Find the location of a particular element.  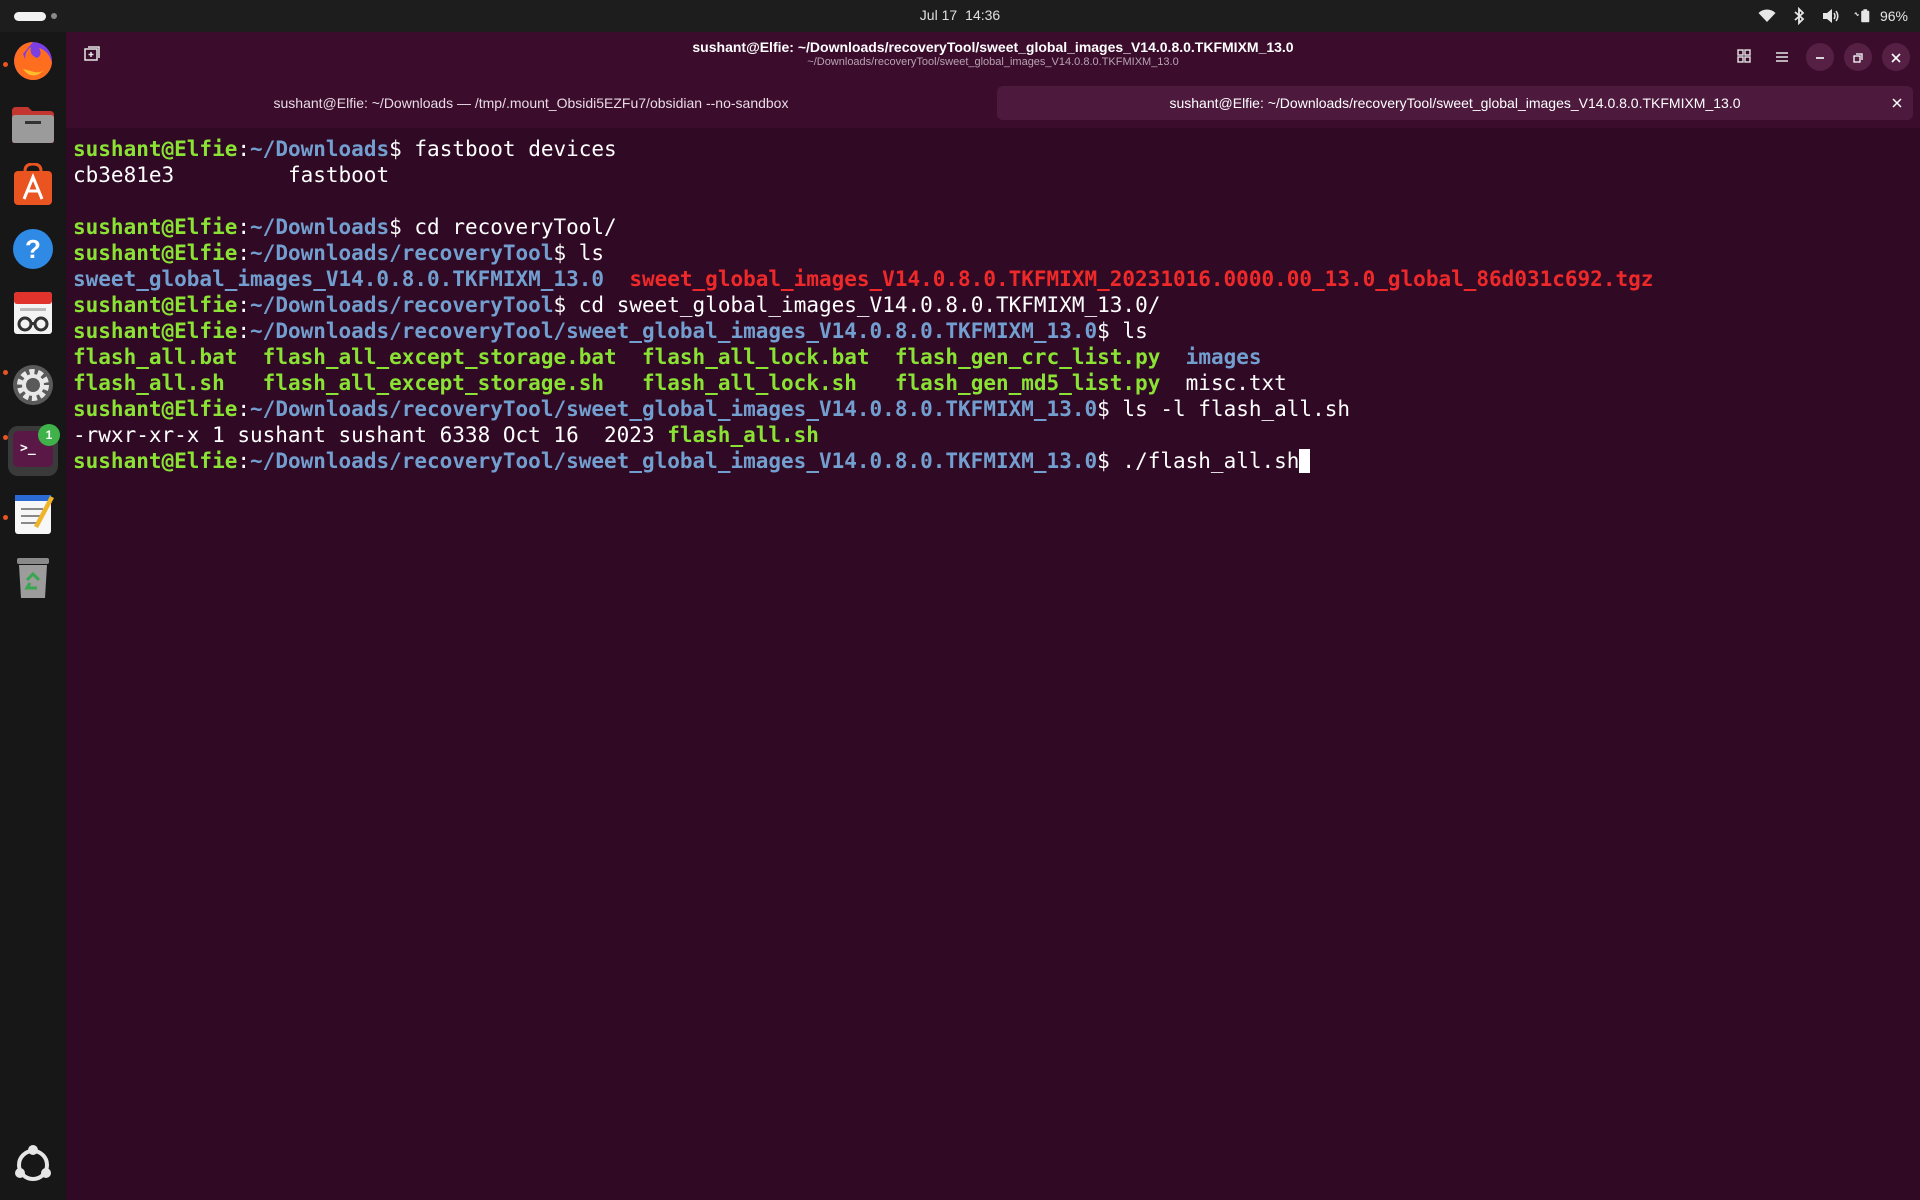

gear-icon is located at coordinates (33, 387).